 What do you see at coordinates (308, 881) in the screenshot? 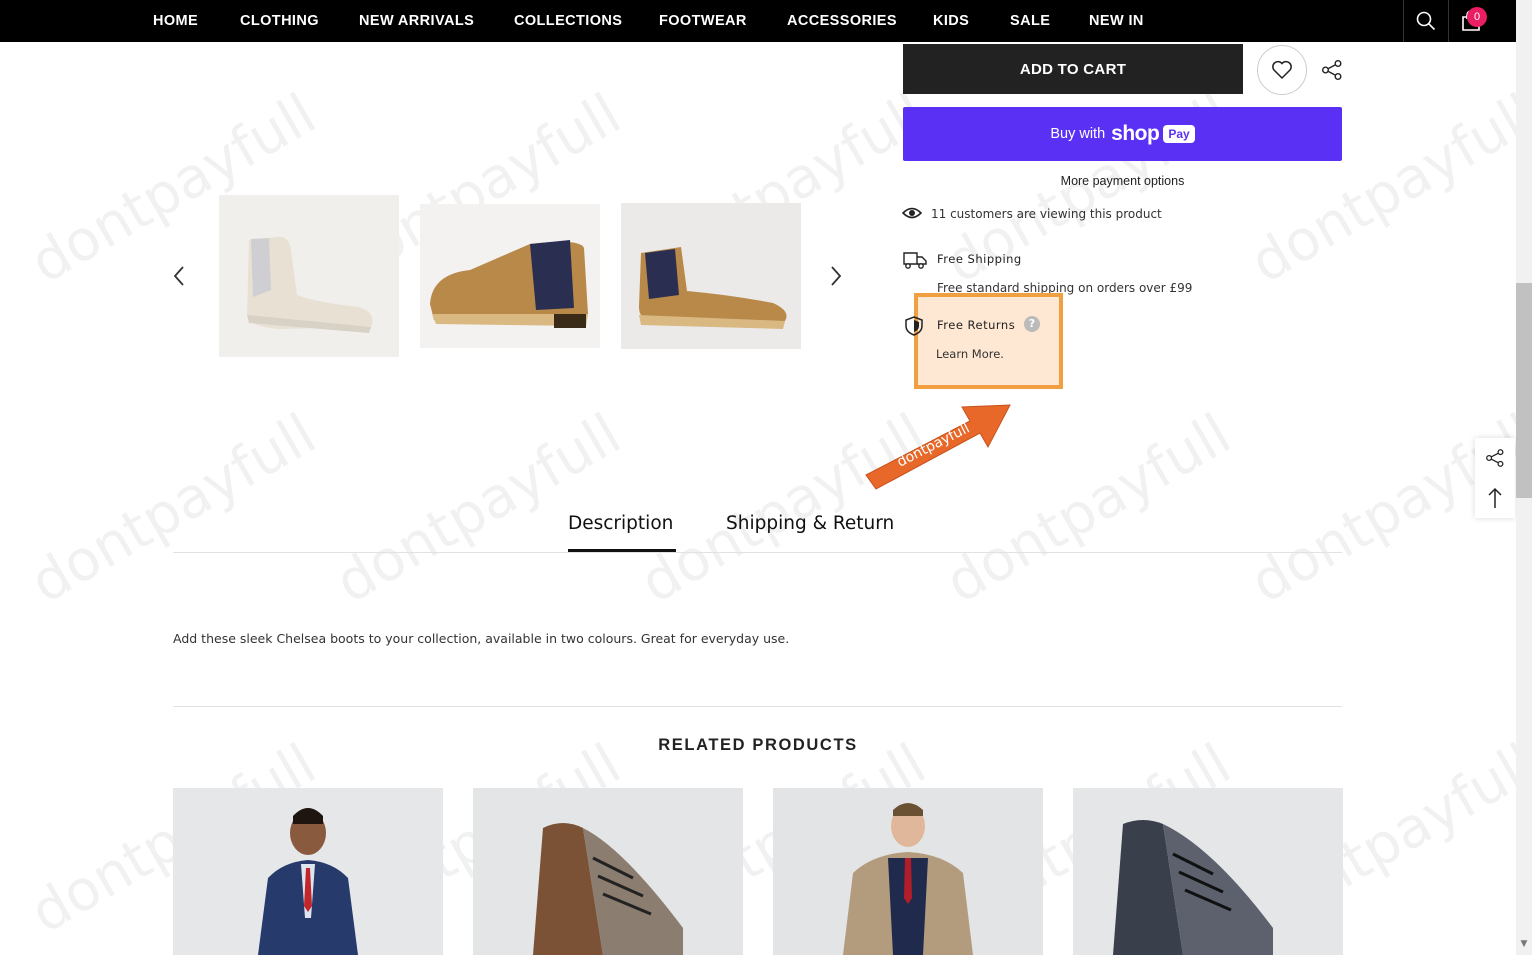
I see `navy-check-suit-image` at bounding box center [308, 881].